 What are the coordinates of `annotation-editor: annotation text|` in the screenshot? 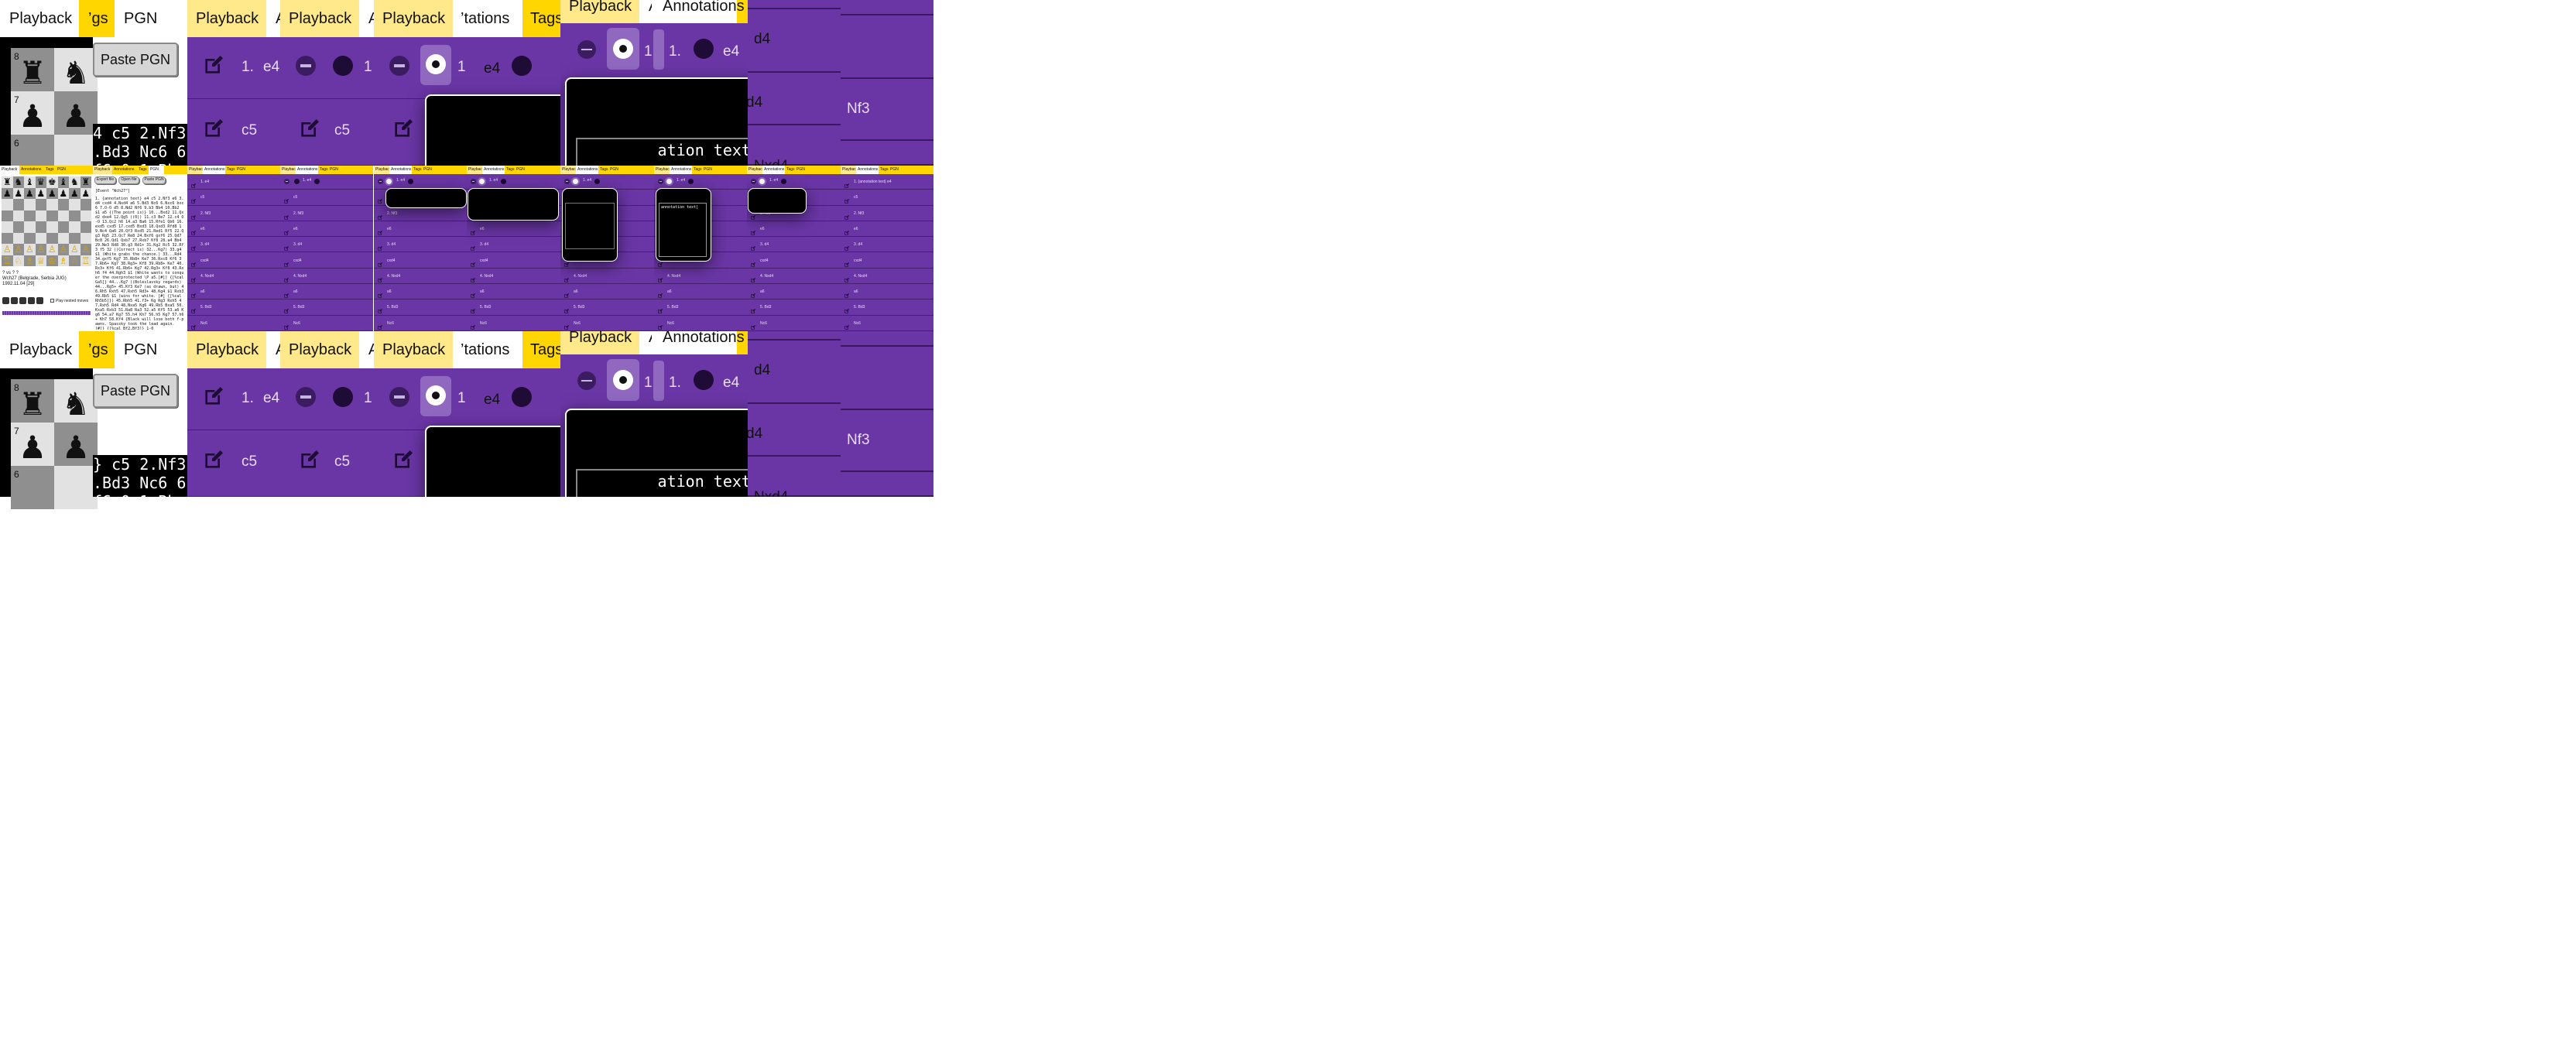 It's located at (683, 225).